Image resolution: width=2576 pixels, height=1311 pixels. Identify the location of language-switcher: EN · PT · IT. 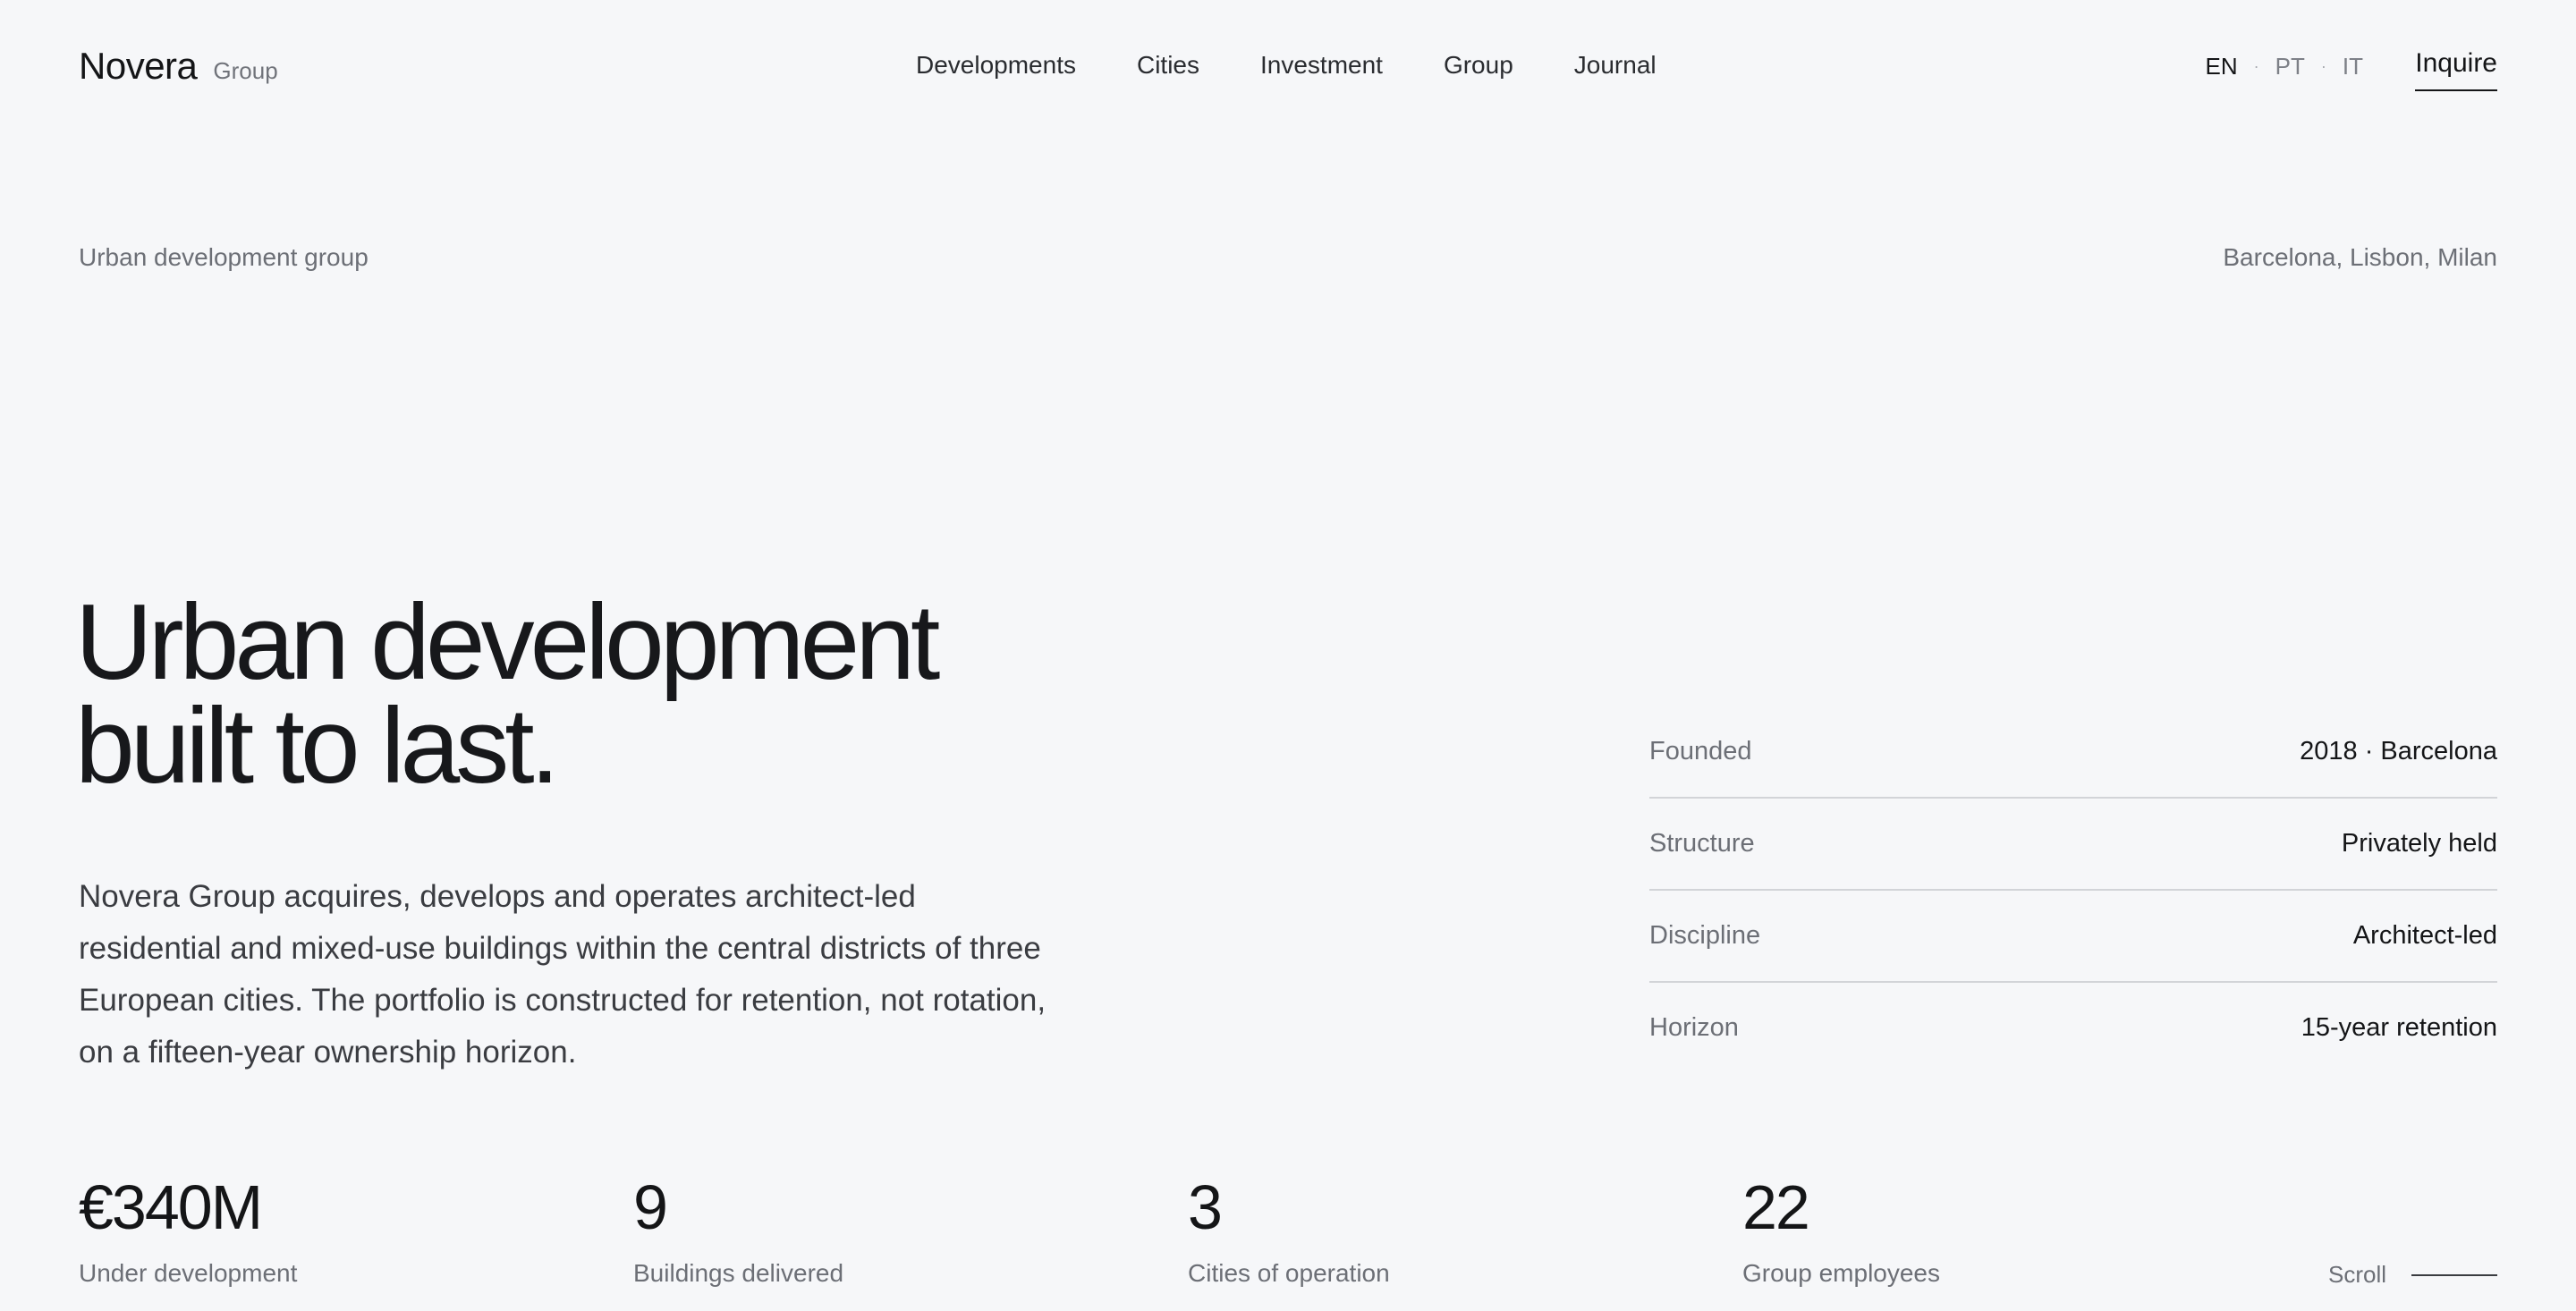
(2284, 66).